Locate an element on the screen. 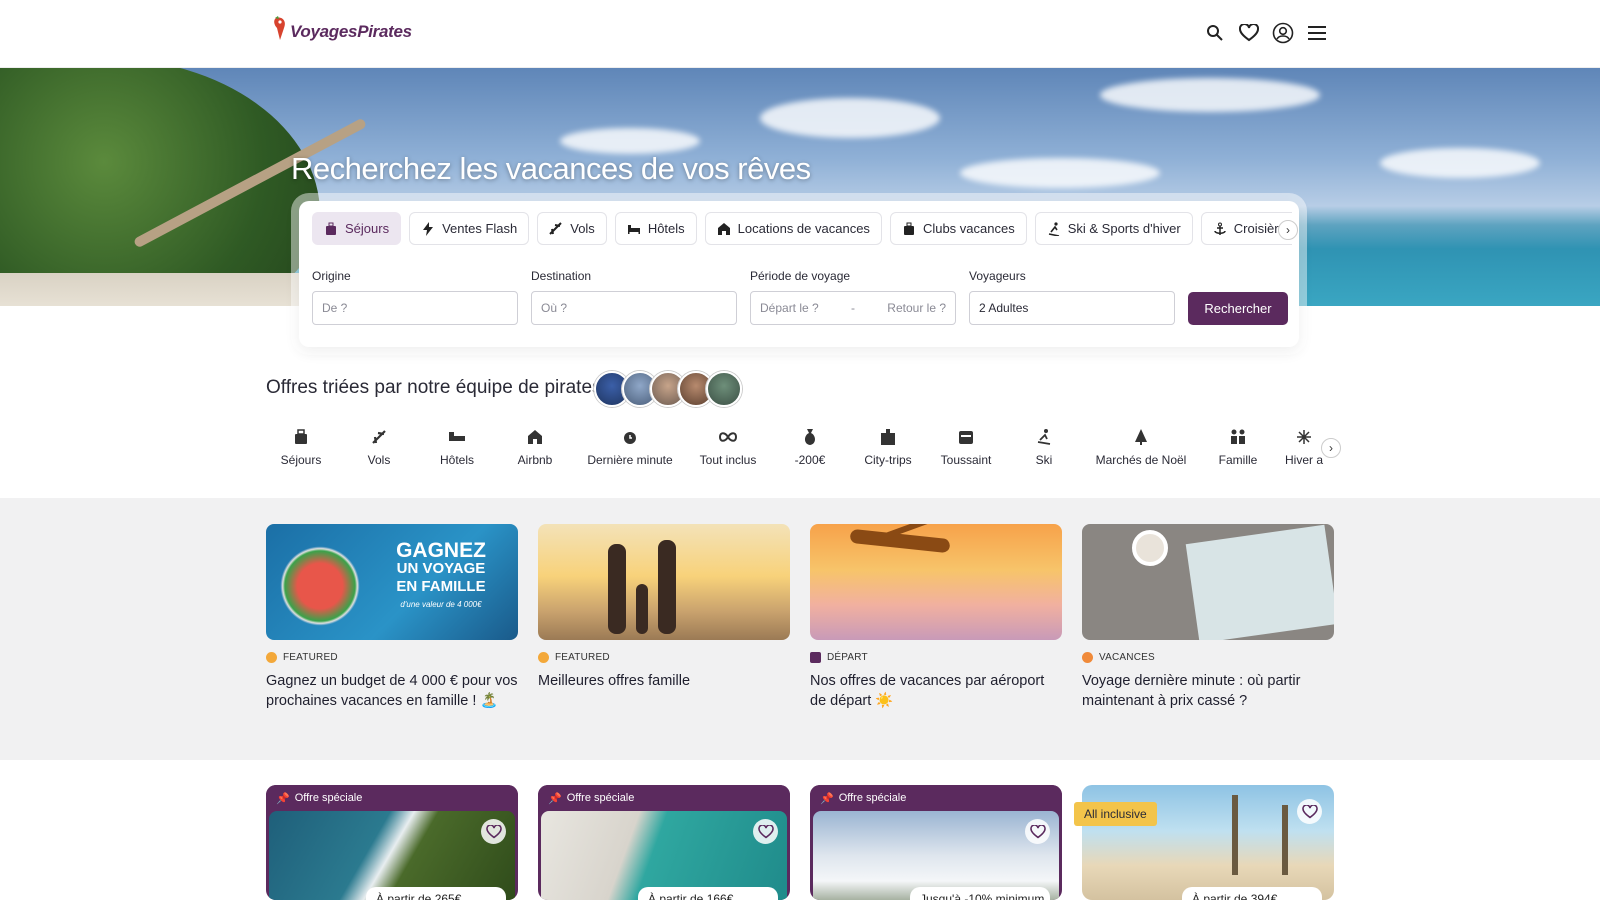  tab-hotels: Hôtels is located at coordinates (655, 228).